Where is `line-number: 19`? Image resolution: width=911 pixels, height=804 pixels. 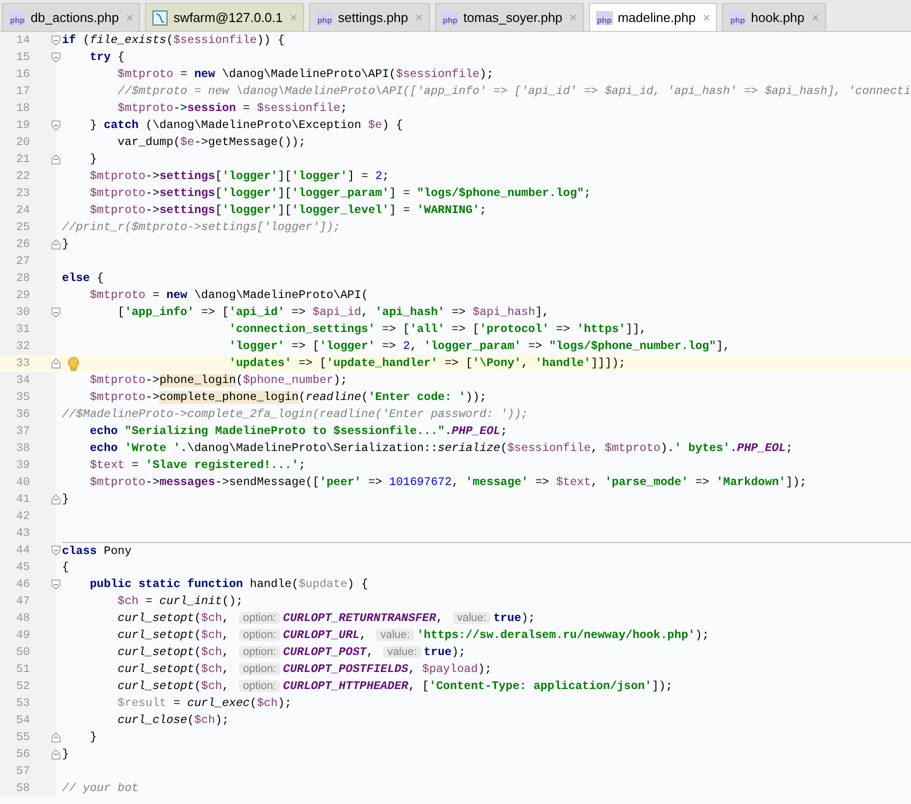 line-number: 19 is located at coordinates (23, 125).